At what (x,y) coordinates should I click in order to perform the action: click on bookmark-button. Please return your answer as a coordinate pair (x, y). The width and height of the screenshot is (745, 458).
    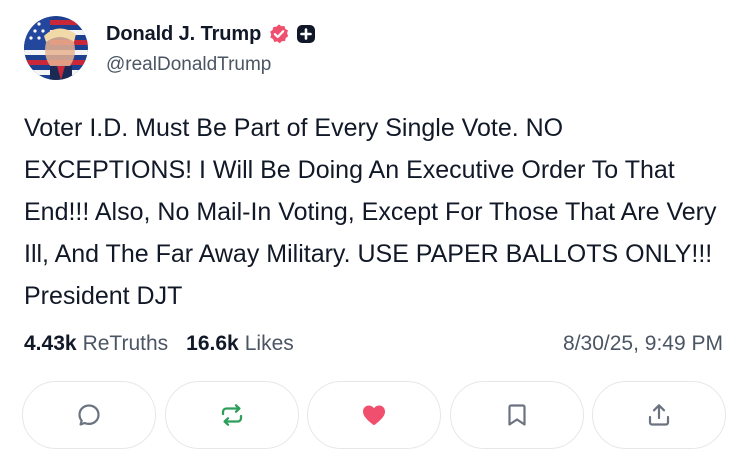
    Looking at the image, I should click on (516, 415).